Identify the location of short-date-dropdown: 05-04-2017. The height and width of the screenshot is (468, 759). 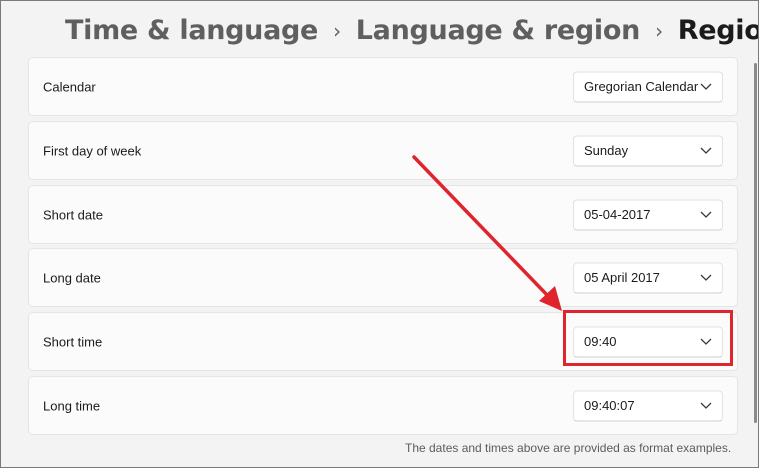
(648, 214).